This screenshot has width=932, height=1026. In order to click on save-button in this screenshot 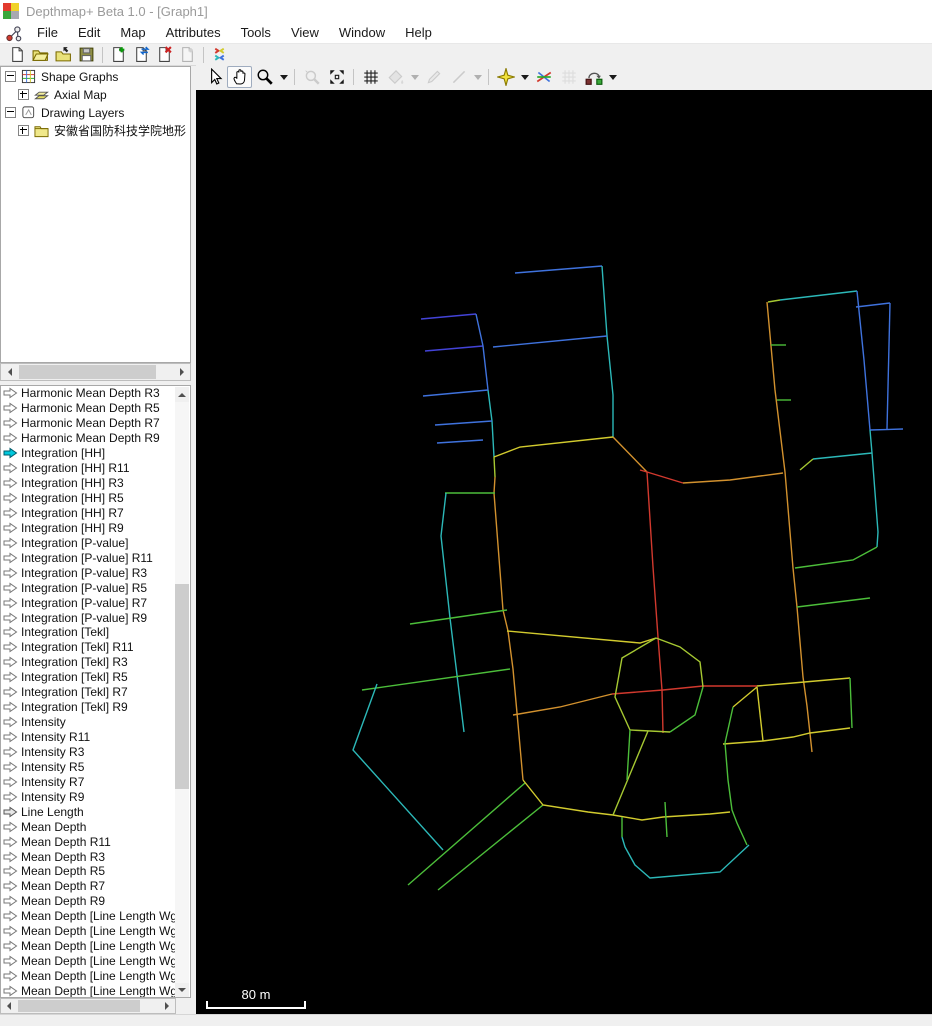, I will do `click(86, 55)`.